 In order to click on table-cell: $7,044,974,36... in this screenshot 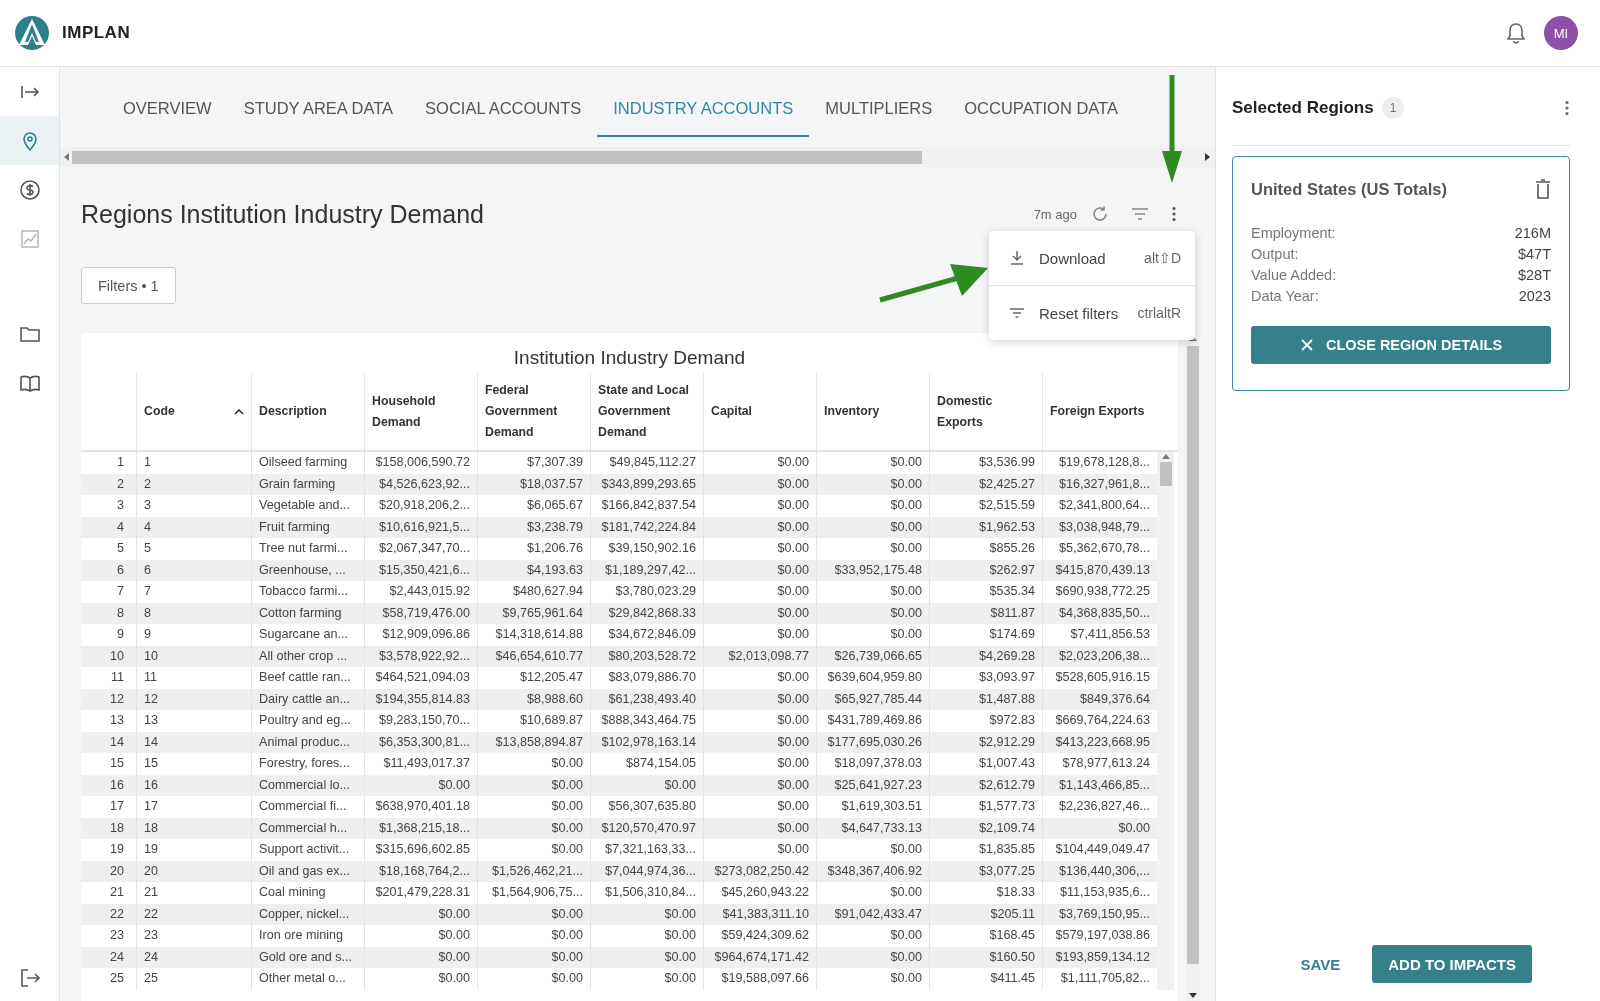, I will do `click(646, 871)`.